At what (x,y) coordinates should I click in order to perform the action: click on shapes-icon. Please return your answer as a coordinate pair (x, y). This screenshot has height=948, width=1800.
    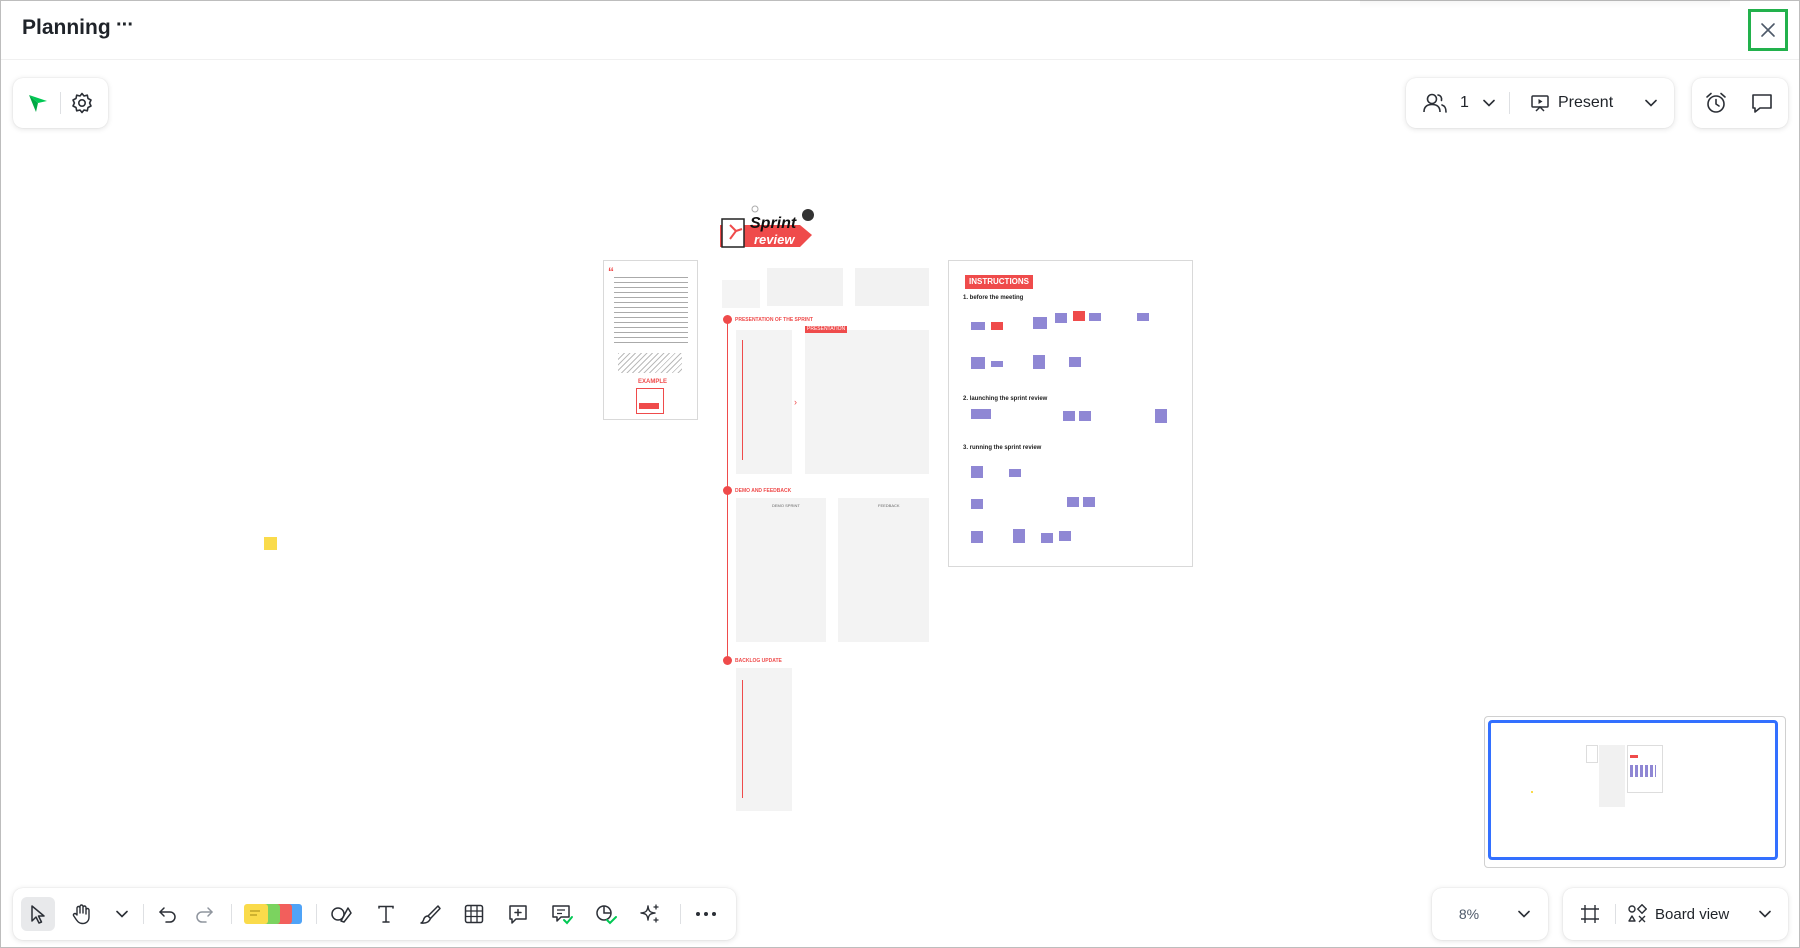
    Looking at the image, I should click on (342, 914).